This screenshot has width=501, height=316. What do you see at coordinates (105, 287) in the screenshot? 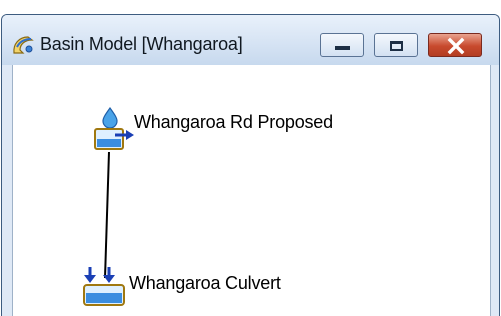
I see `junction-icon` at bounding box center [105, 287].